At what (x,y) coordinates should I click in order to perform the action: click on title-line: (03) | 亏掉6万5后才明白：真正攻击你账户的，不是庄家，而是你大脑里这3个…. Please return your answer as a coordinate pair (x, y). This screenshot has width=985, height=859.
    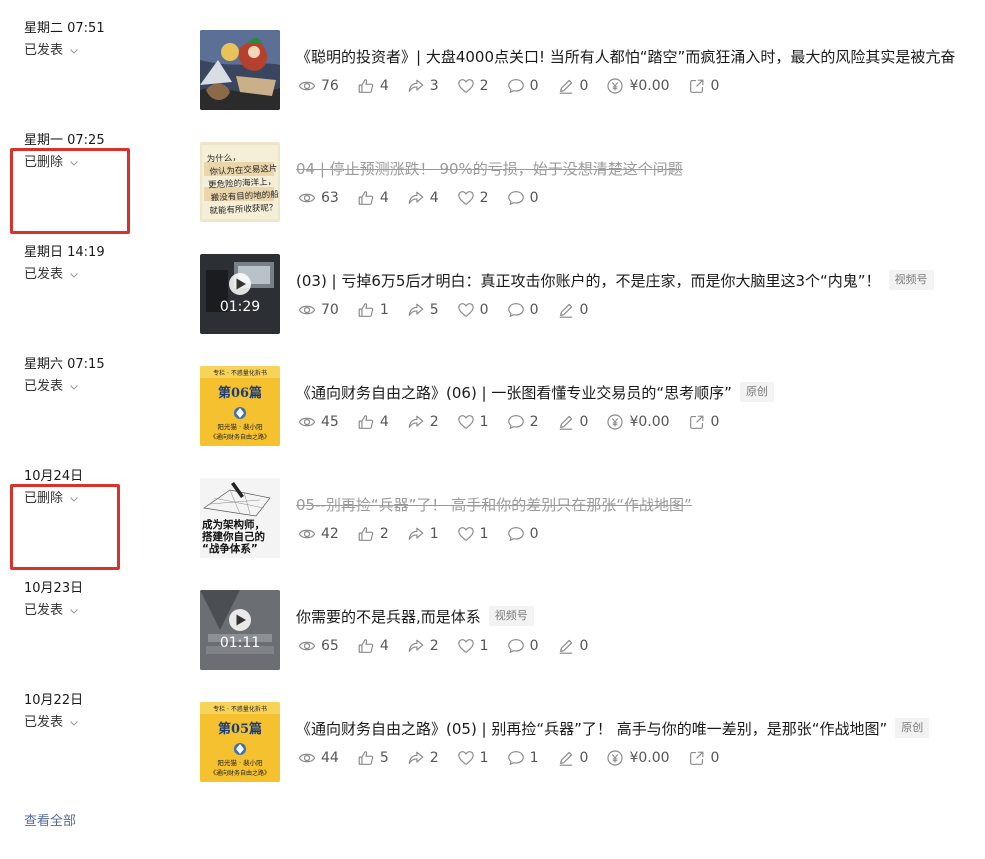
    Looking at the image, I should click on (640, 280).